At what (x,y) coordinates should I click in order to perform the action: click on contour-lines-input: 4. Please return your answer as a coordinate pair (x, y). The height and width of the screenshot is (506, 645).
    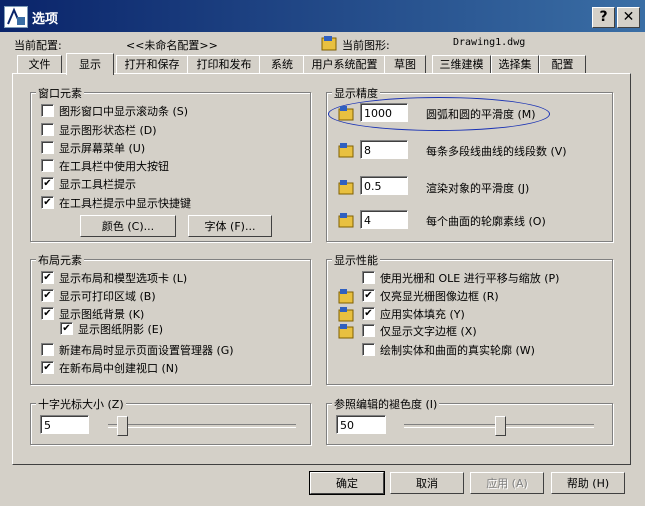
    Looking at the image, I should click on (384, 219).